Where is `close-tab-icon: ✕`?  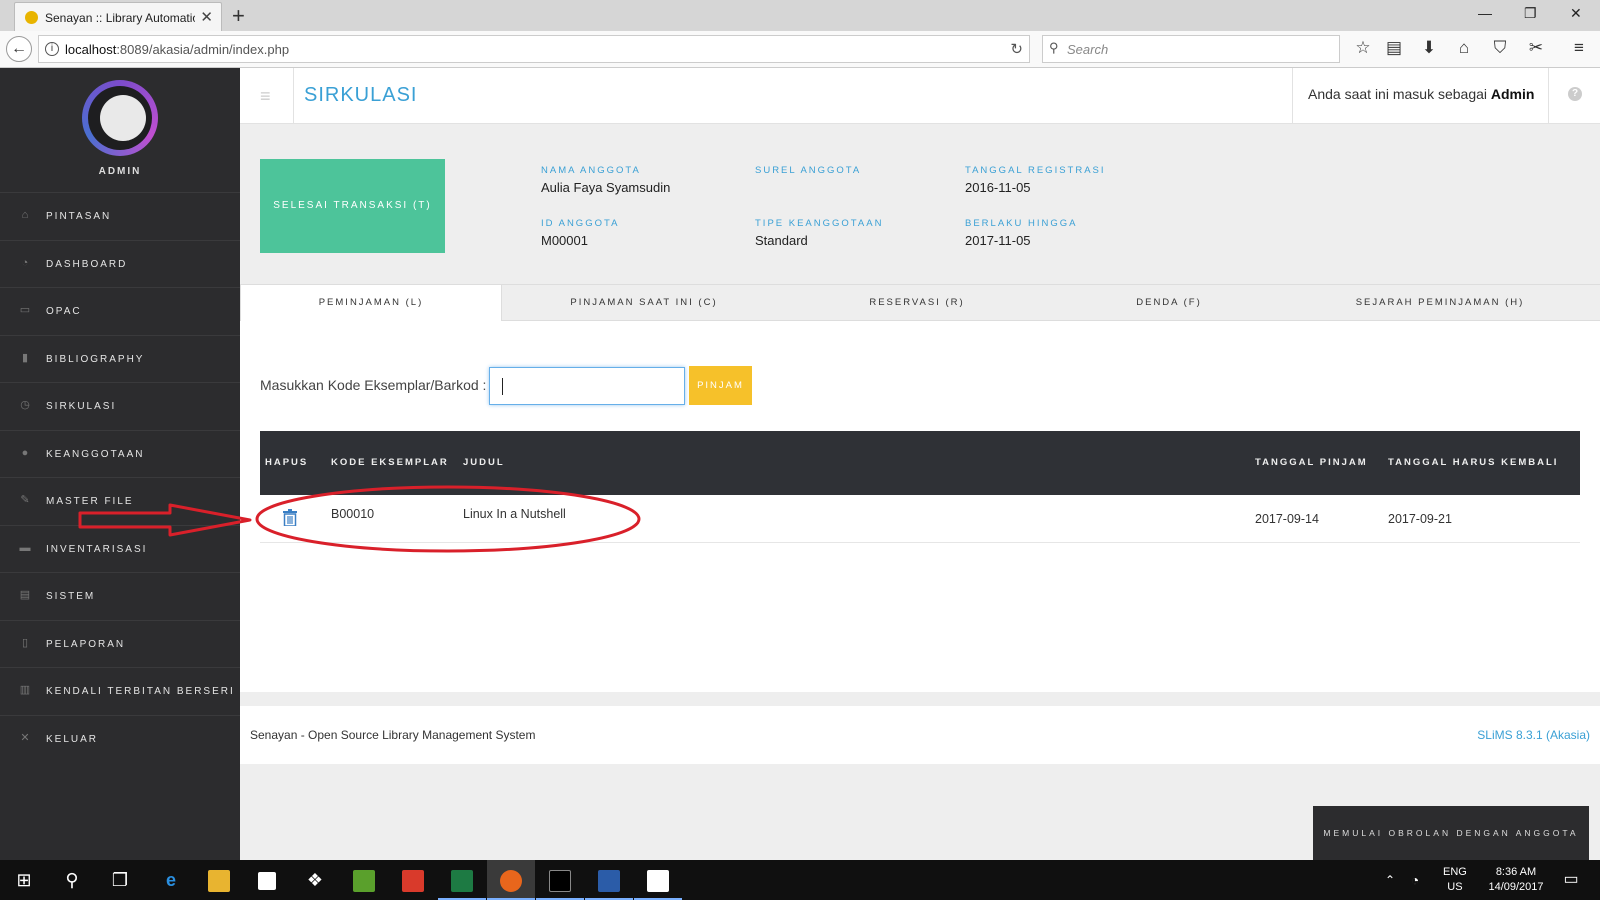
close-tab-icon: ✕ is located at coordinates (206, 17).